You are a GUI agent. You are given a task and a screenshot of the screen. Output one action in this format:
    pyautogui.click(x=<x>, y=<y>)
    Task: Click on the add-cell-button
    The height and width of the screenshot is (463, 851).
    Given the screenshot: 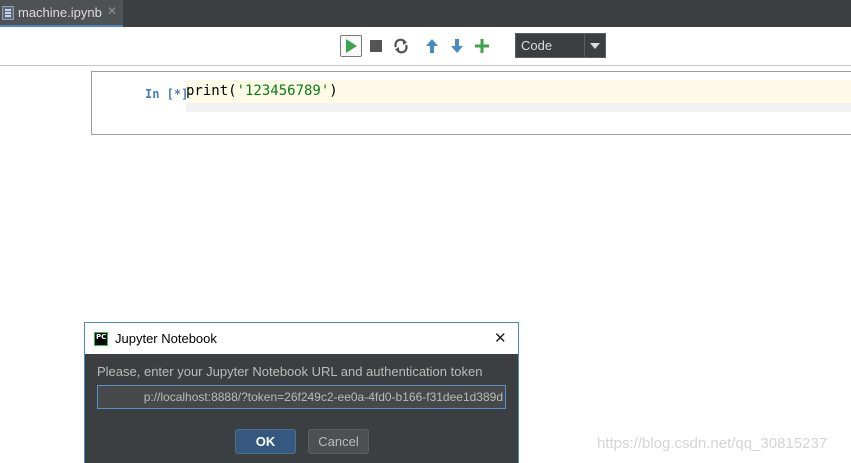 What is the action you would take?
    pyautogui.click(x=482, y=46)
    